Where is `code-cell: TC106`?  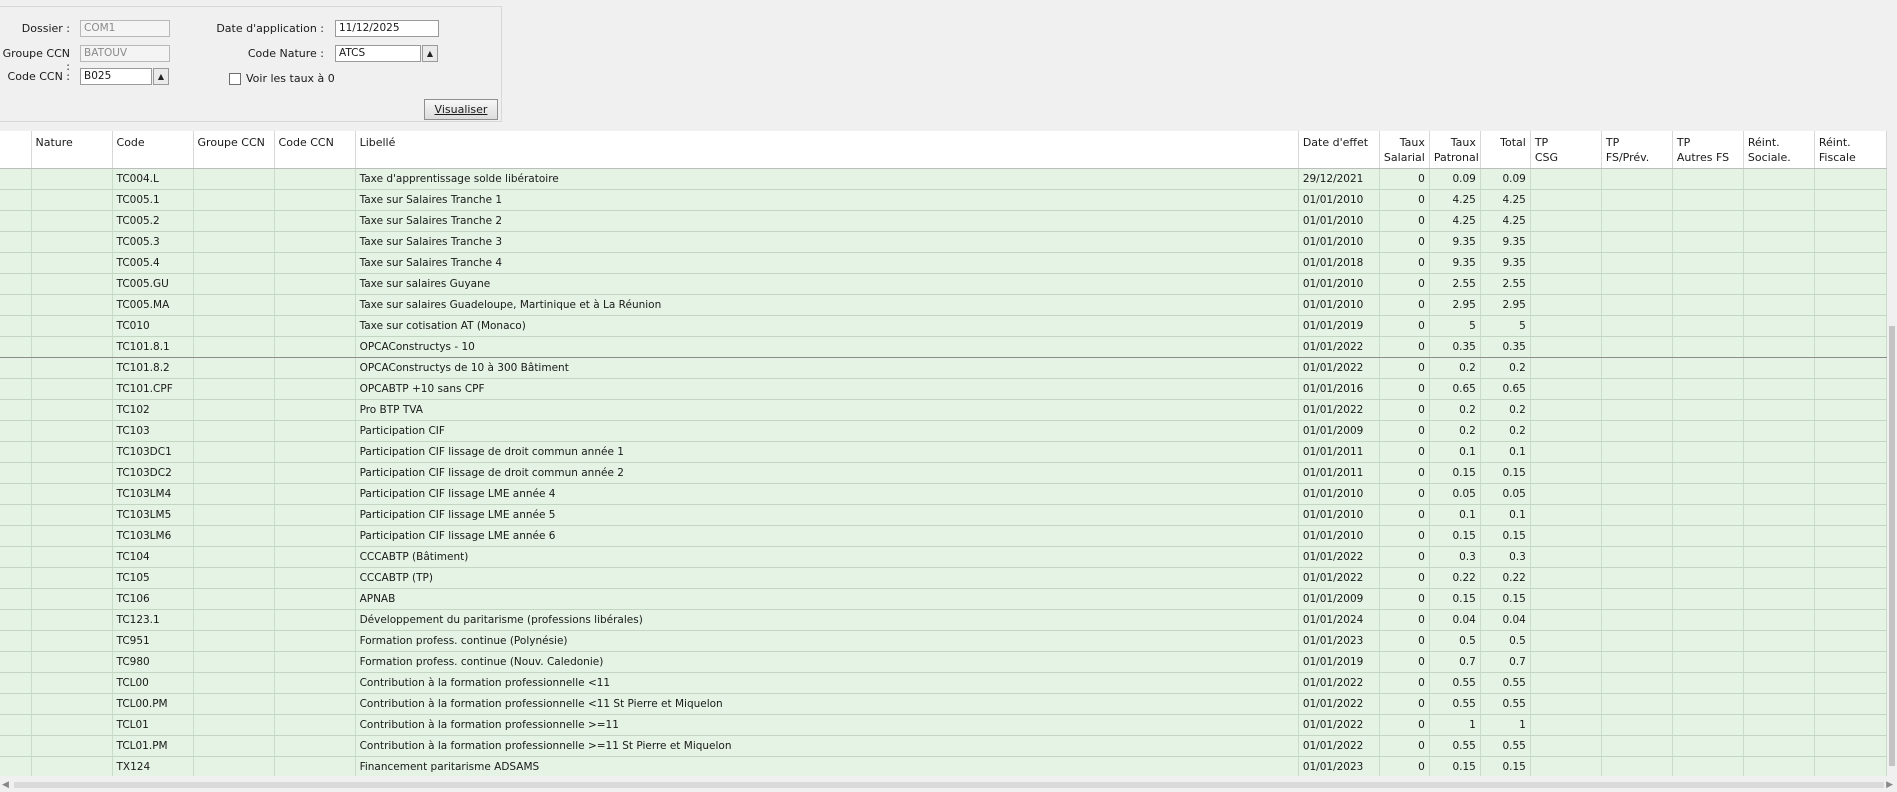
code-cell: TC106 is located at coordinates (153, 599).